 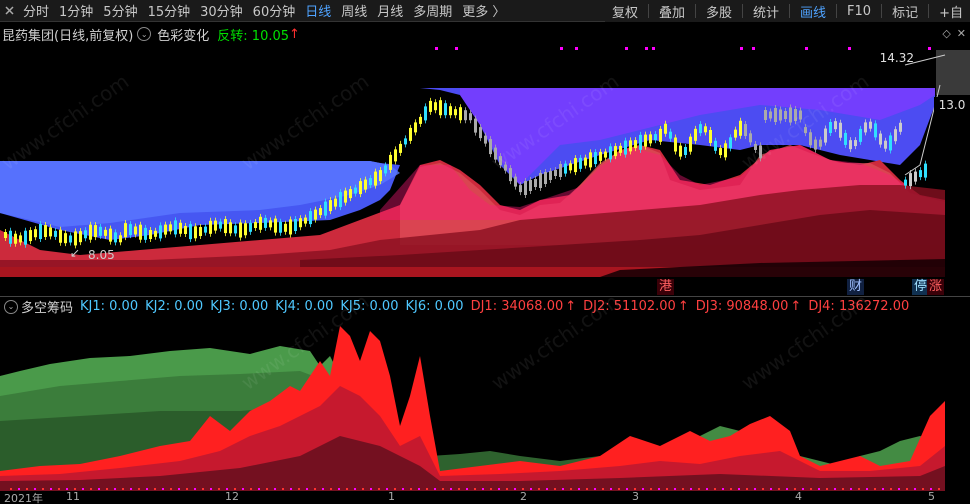 I want to click on dj3-value: DJ3: 90848.00, so click(x=742, y=306).